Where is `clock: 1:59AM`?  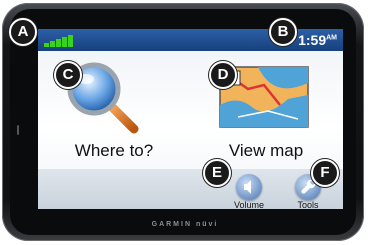
clock: 1:59AM is located at coordinates (317, 40).